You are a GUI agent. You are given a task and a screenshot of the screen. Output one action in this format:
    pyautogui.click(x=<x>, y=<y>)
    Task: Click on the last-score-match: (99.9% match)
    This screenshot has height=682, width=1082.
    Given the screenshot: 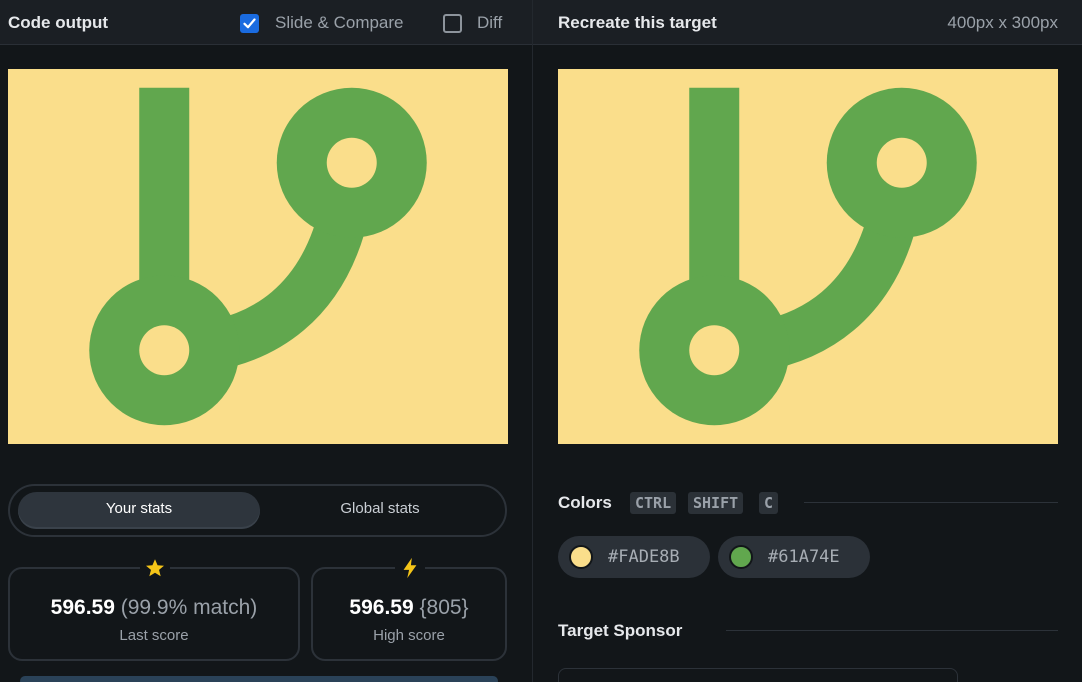 What is the action you would take?
    pyautogui.click(x=189, y=607)
    